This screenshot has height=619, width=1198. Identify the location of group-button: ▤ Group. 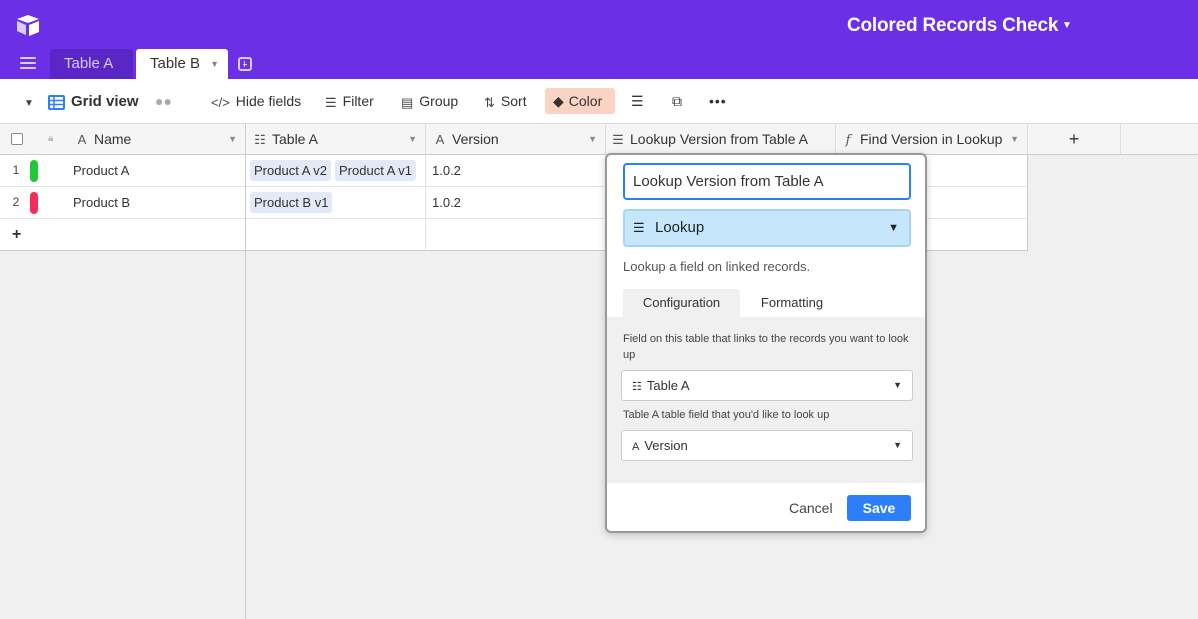
(429, 101).